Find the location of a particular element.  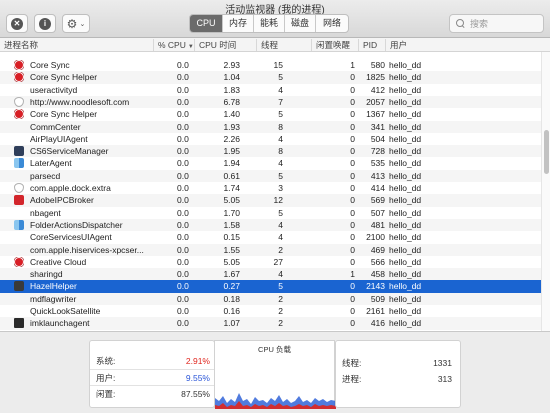

idle-stat-row: 闲置: 87.55% is located at coordinates (152, 393).